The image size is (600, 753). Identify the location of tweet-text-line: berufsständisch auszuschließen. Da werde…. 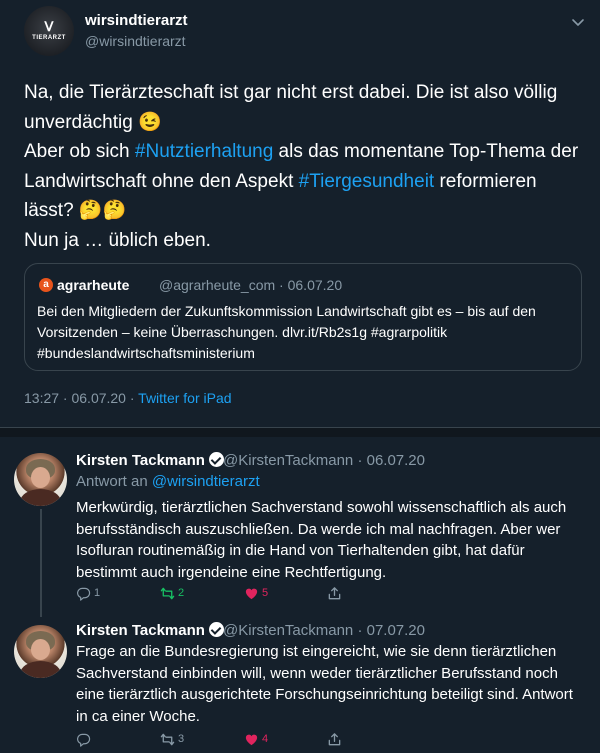
(318, 529).